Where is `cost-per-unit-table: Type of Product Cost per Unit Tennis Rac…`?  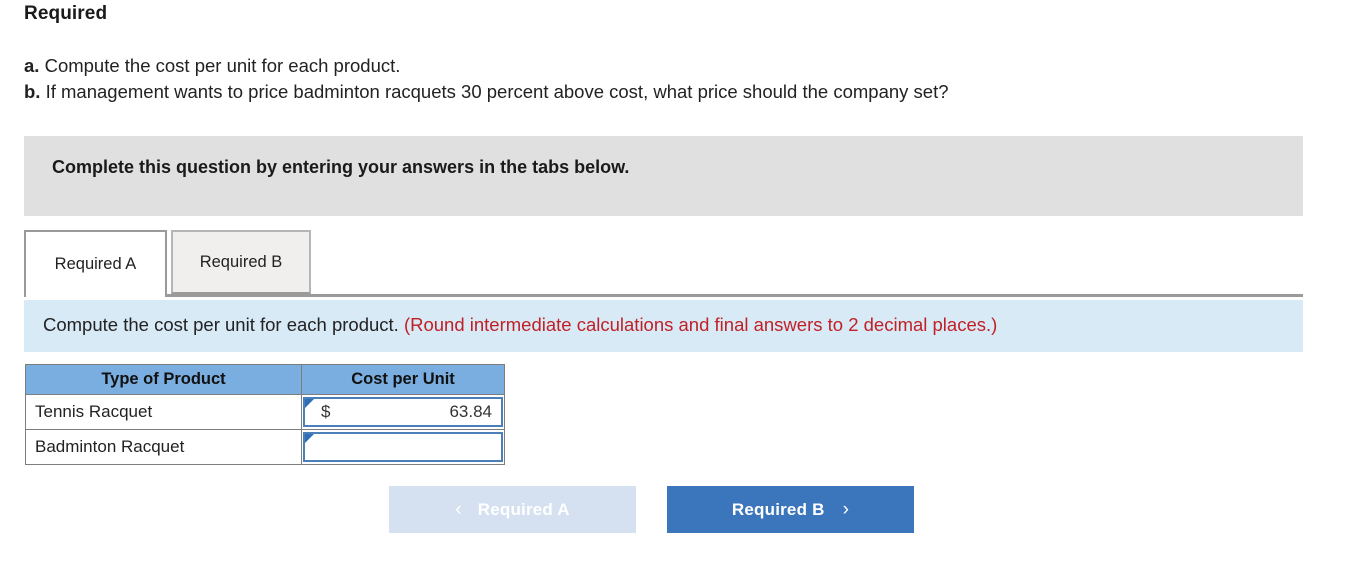 cost-per-unit-table: Type of Product Cost per Unit Tennis Rac… is located at coordinates (265, 414).